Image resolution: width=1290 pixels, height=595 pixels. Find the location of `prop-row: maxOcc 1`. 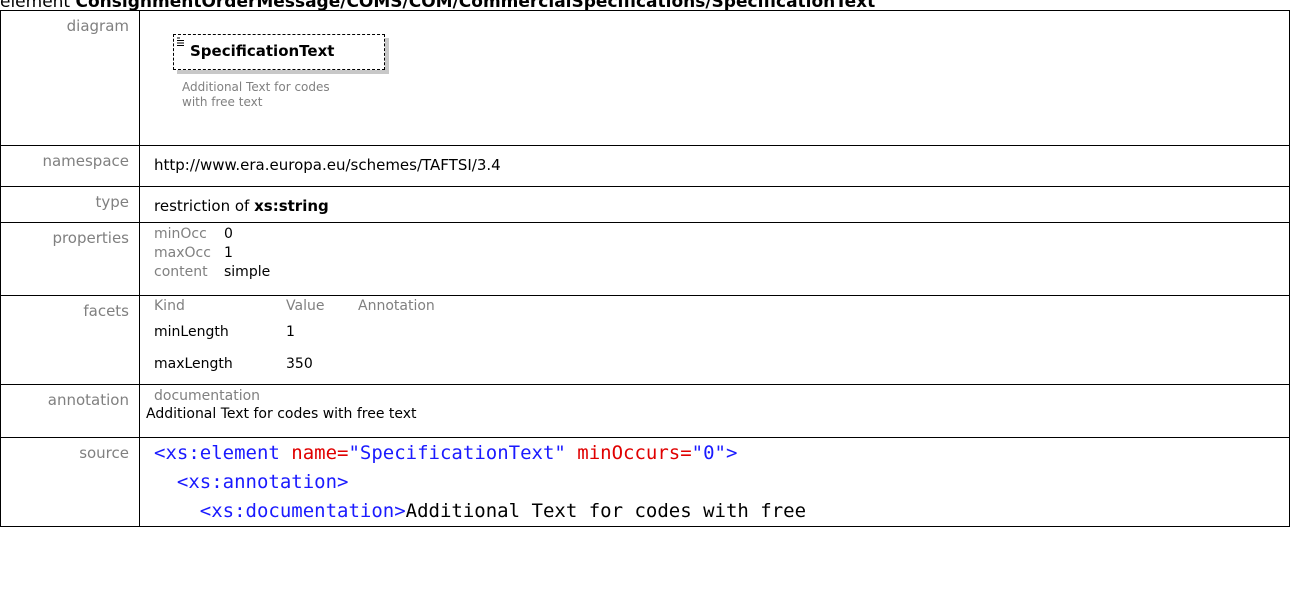

prop-row: maxOcc 1 is located at coordinates (212, 253).